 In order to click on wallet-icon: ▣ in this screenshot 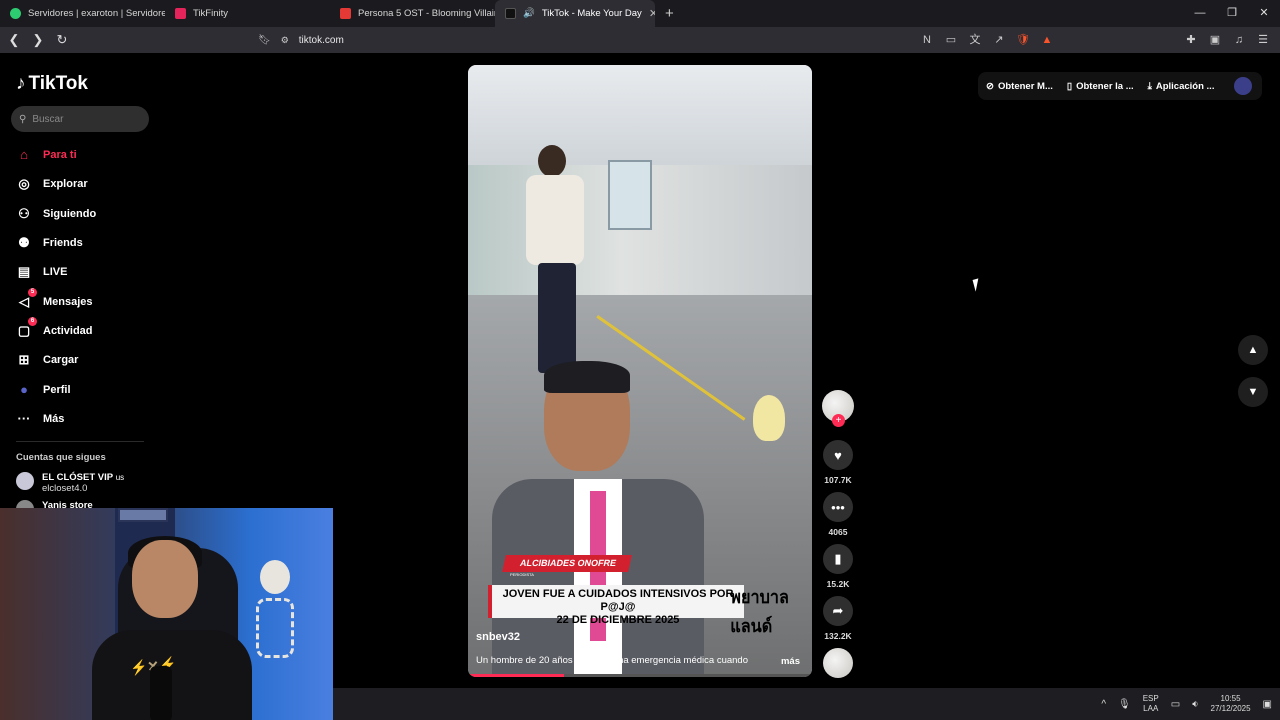, I will do `click(1215, 40)`.